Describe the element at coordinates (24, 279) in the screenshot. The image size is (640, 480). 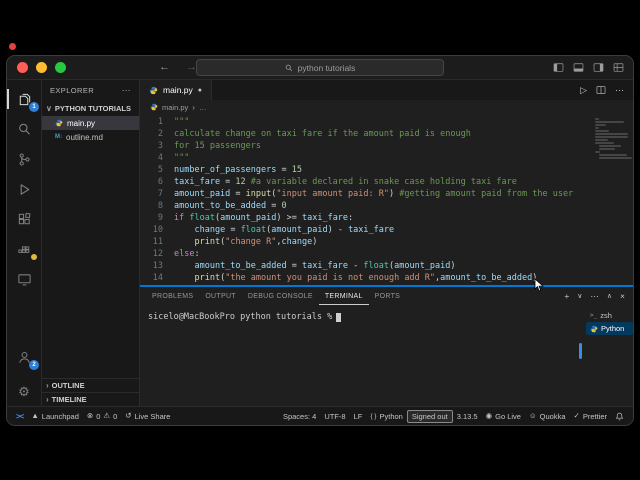
I see `remote-explorer-activity-button` at that location.